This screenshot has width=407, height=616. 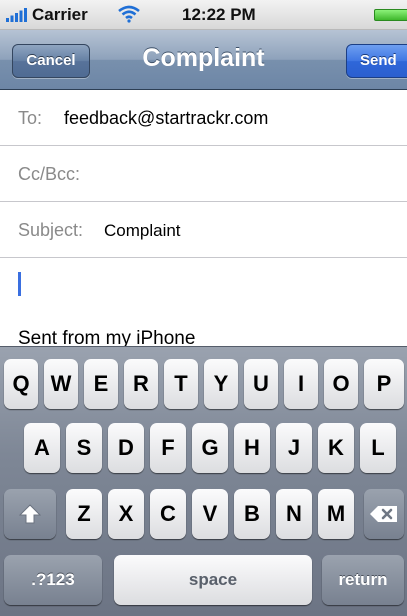 What do you see at coordinates (141, 384) in the screenshot?
I see `key-r: R` at bounding box center [141, 384].